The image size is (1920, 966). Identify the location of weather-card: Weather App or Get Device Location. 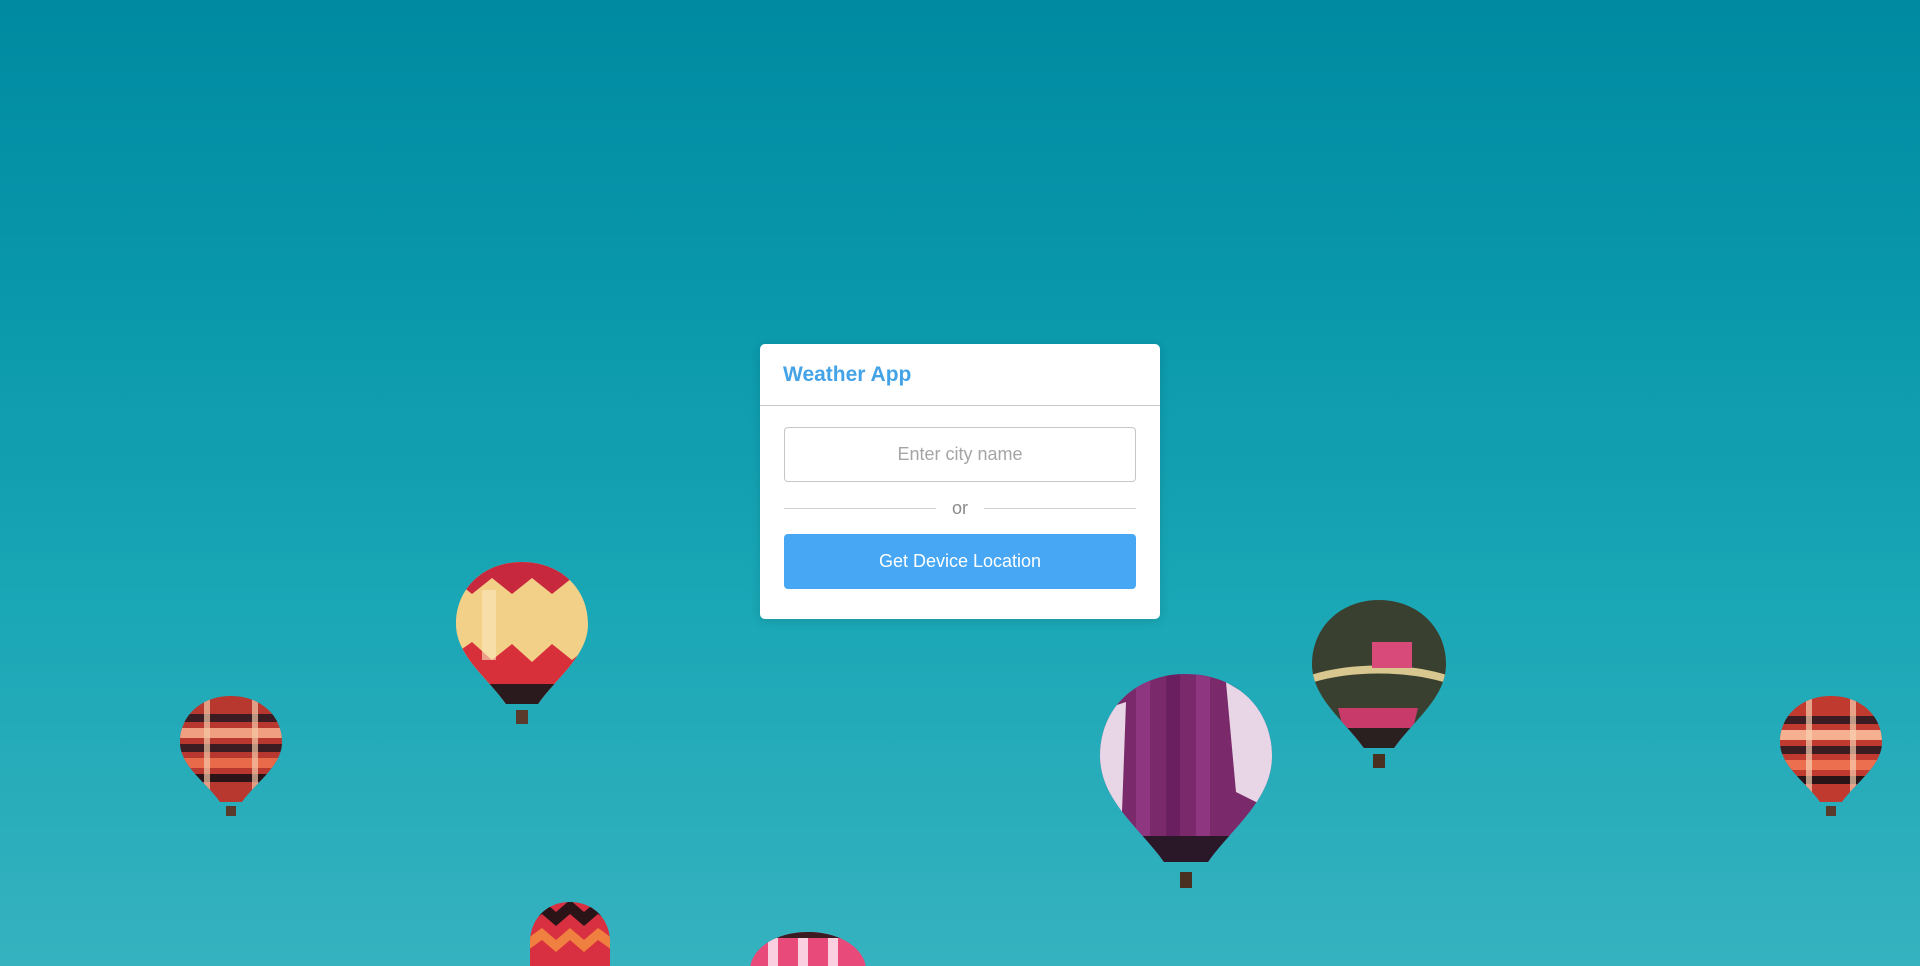
(960, 481).